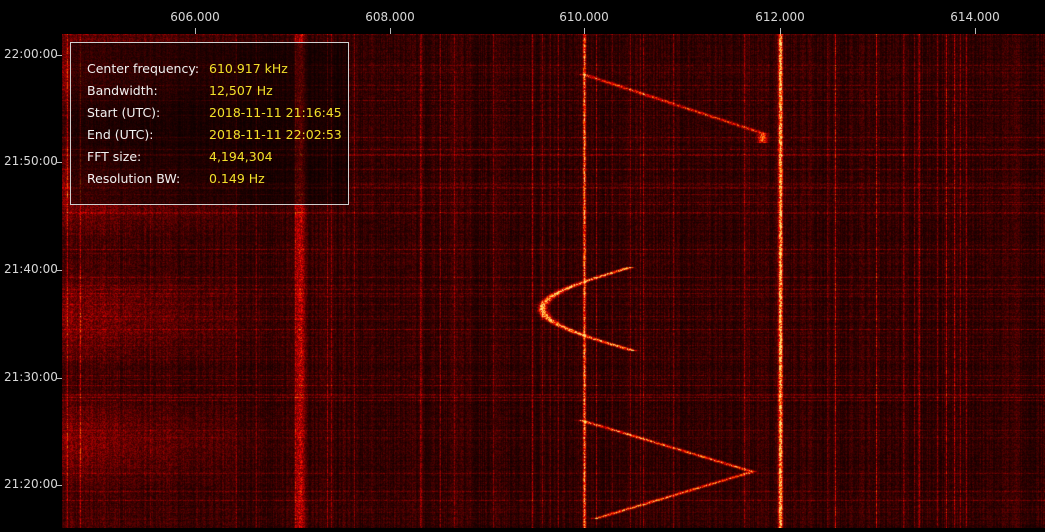 The image size is (1045, 532). What do you see at coordinates (237, 178) in the screenshot?
I see `info-value: 0.149 Hz` at bounding box center [237, 178].